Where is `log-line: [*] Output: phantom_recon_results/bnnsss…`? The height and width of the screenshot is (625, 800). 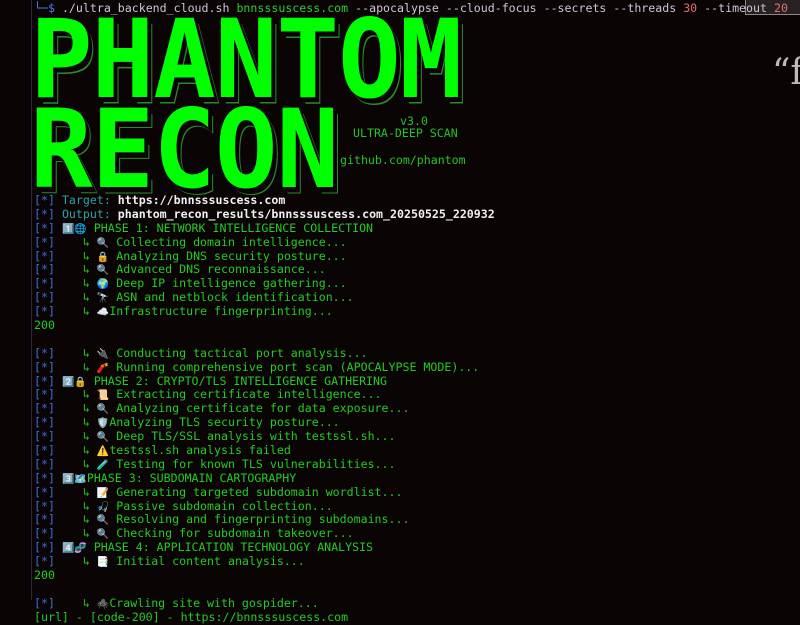
log-line: [*] Output: phantom_recon_results/bnnsss… is located at coordinates (417, 214).